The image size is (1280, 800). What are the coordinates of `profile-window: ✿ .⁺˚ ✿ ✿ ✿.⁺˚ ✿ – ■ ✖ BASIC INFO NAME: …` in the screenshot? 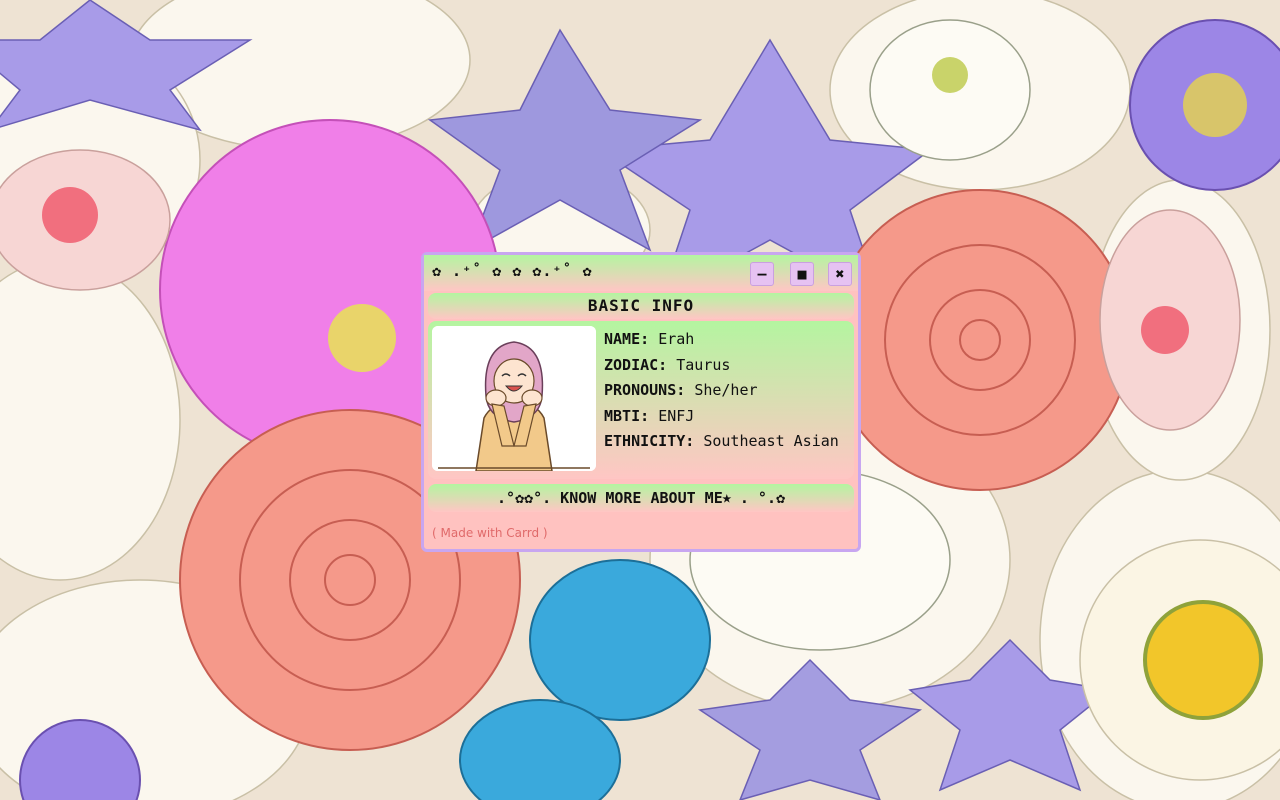 It's located at (641, 402).